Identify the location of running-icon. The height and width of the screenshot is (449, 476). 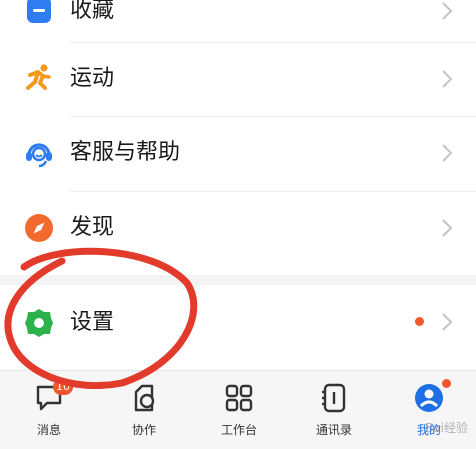
(38, 77).